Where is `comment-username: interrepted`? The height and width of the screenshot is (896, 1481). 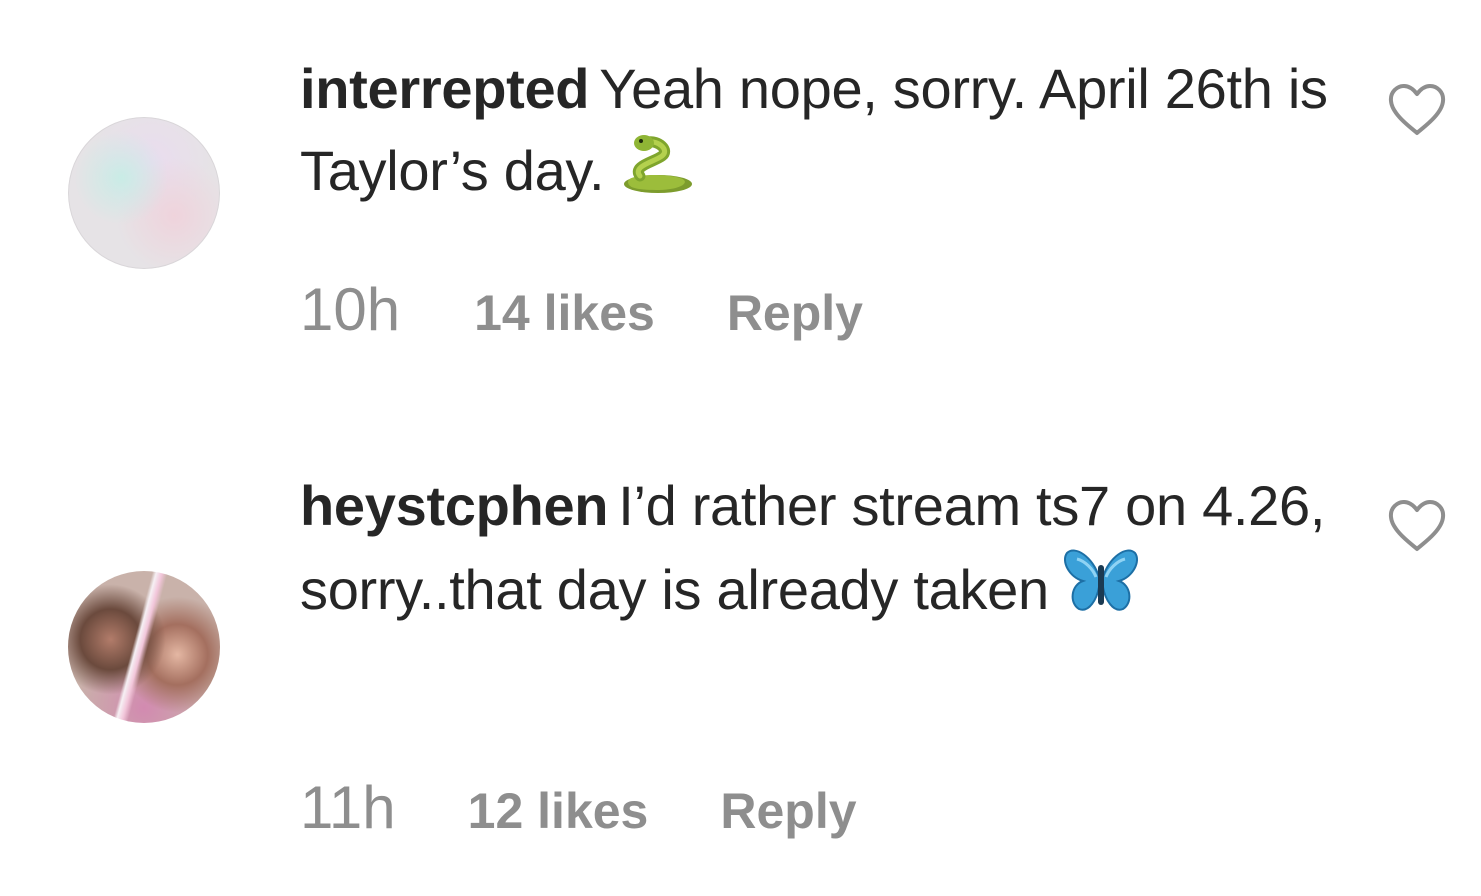
comment-username: interrepted is located at coordinates (445, 88).